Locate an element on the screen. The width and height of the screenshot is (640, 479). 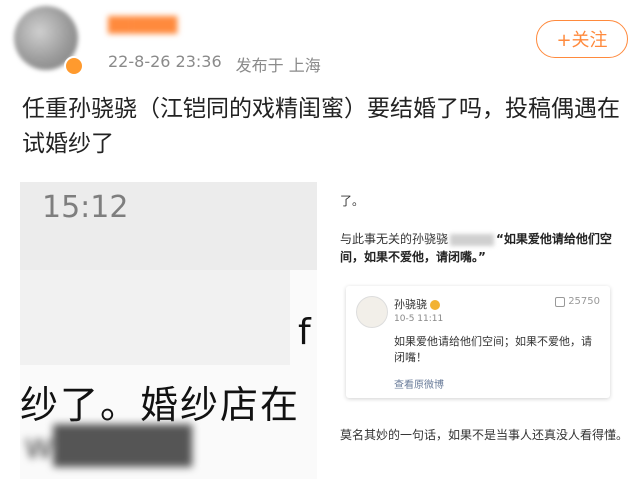
right-line1: 与此事无关的孙骁骁 “如果爱他请给他们空间，如果不爱他，请闭嘴。” is located at coordinates (484, 248).